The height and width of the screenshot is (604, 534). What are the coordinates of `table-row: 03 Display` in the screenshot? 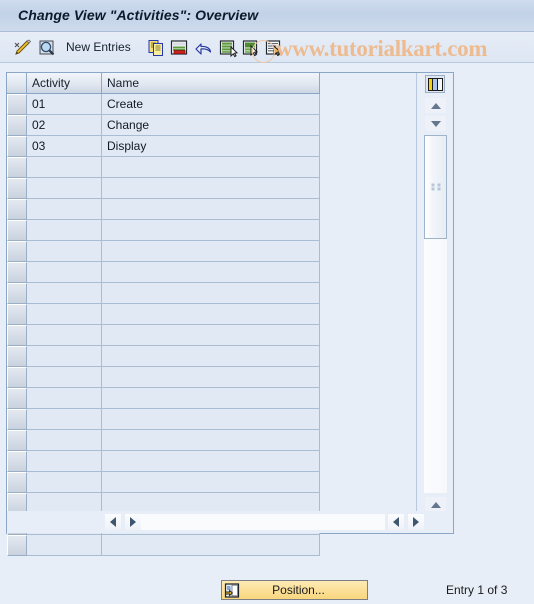 It's located at (163, 146).